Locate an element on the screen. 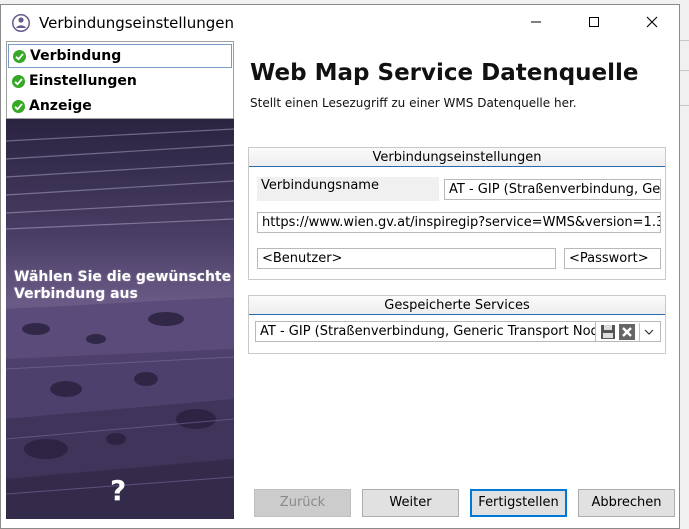 The image size is (689, 529). password-input: <Passwort> is located at coordinates (612, 258).